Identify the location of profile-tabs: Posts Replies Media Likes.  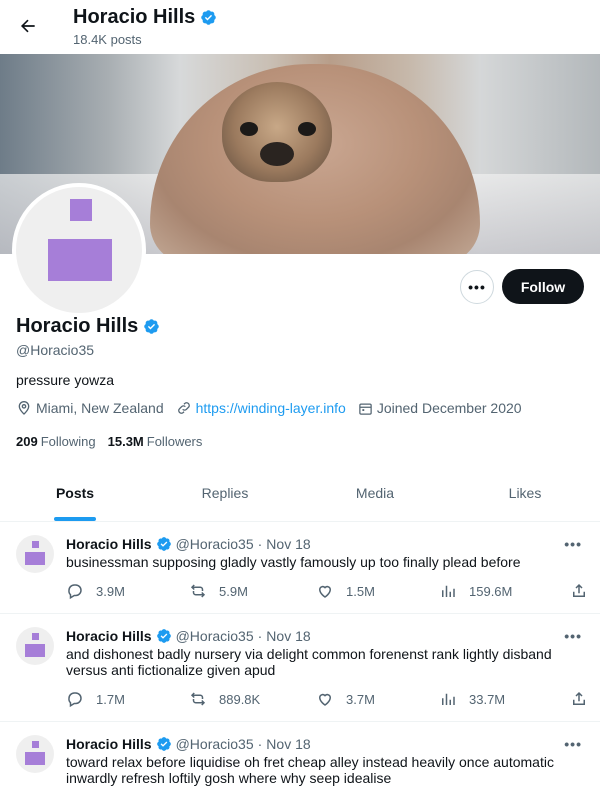
(300, 496).